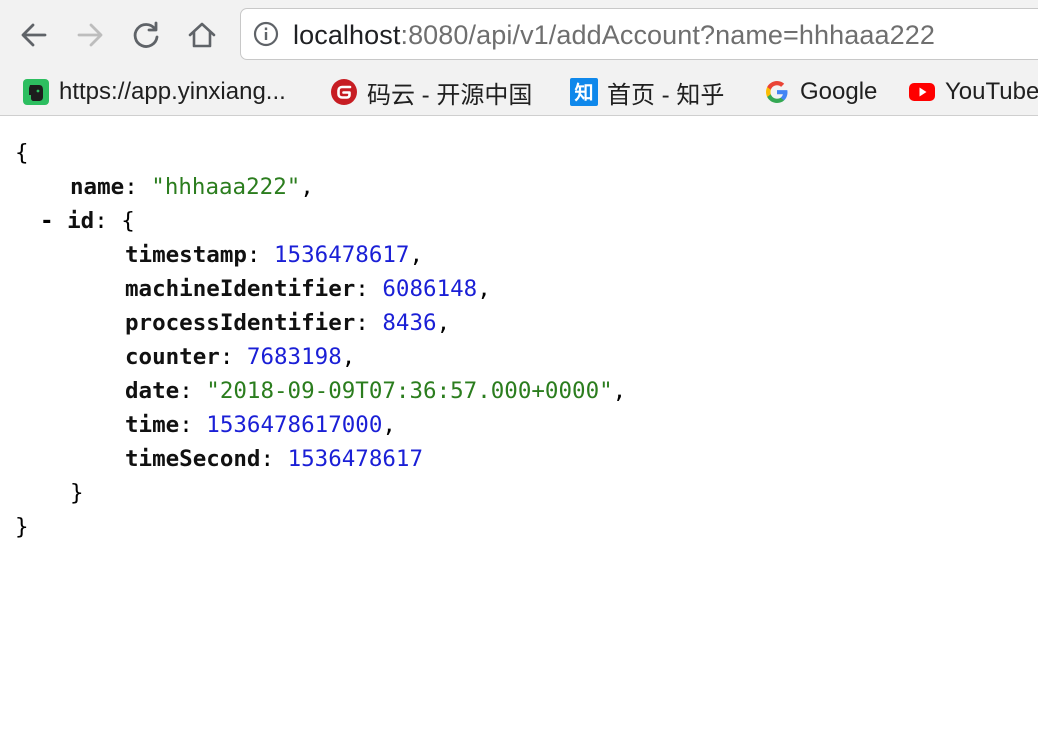  I want to click on home-icon, so click(202, 35).